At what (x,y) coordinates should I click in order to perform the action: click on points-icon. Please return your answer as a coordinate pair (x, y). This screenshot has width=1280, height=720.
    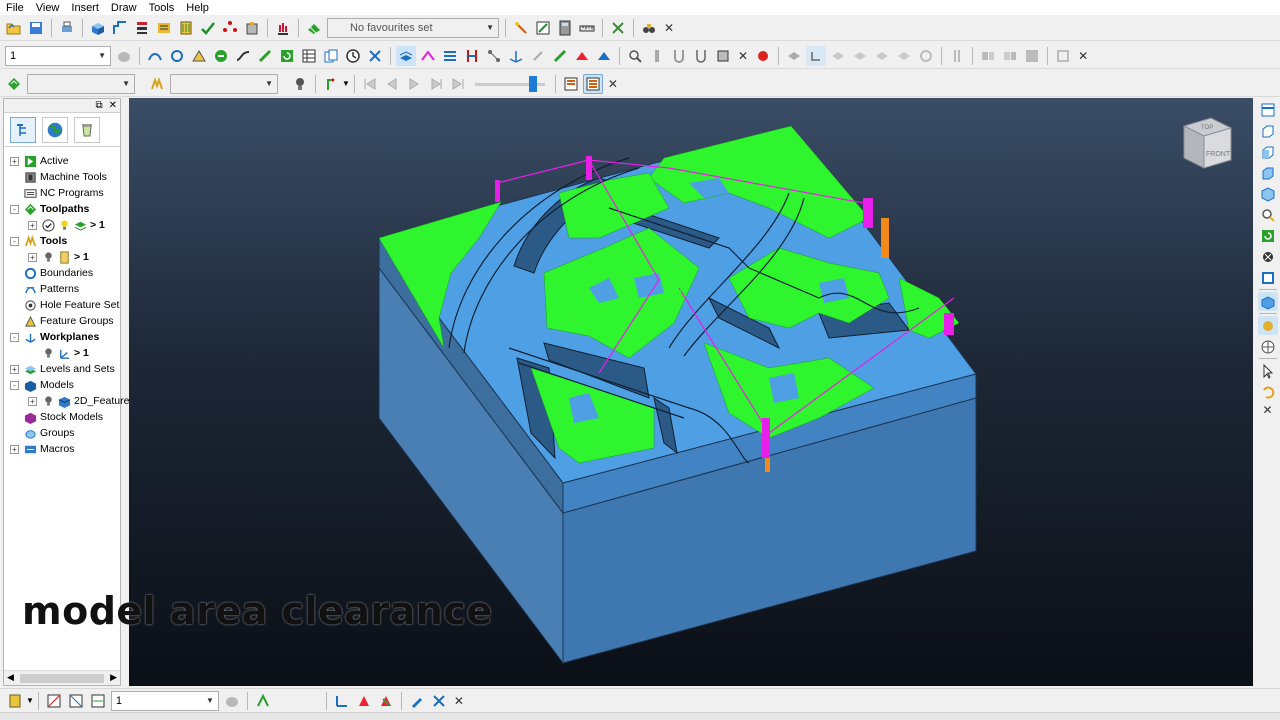
    Looking at the image, I should click on (230, 28).